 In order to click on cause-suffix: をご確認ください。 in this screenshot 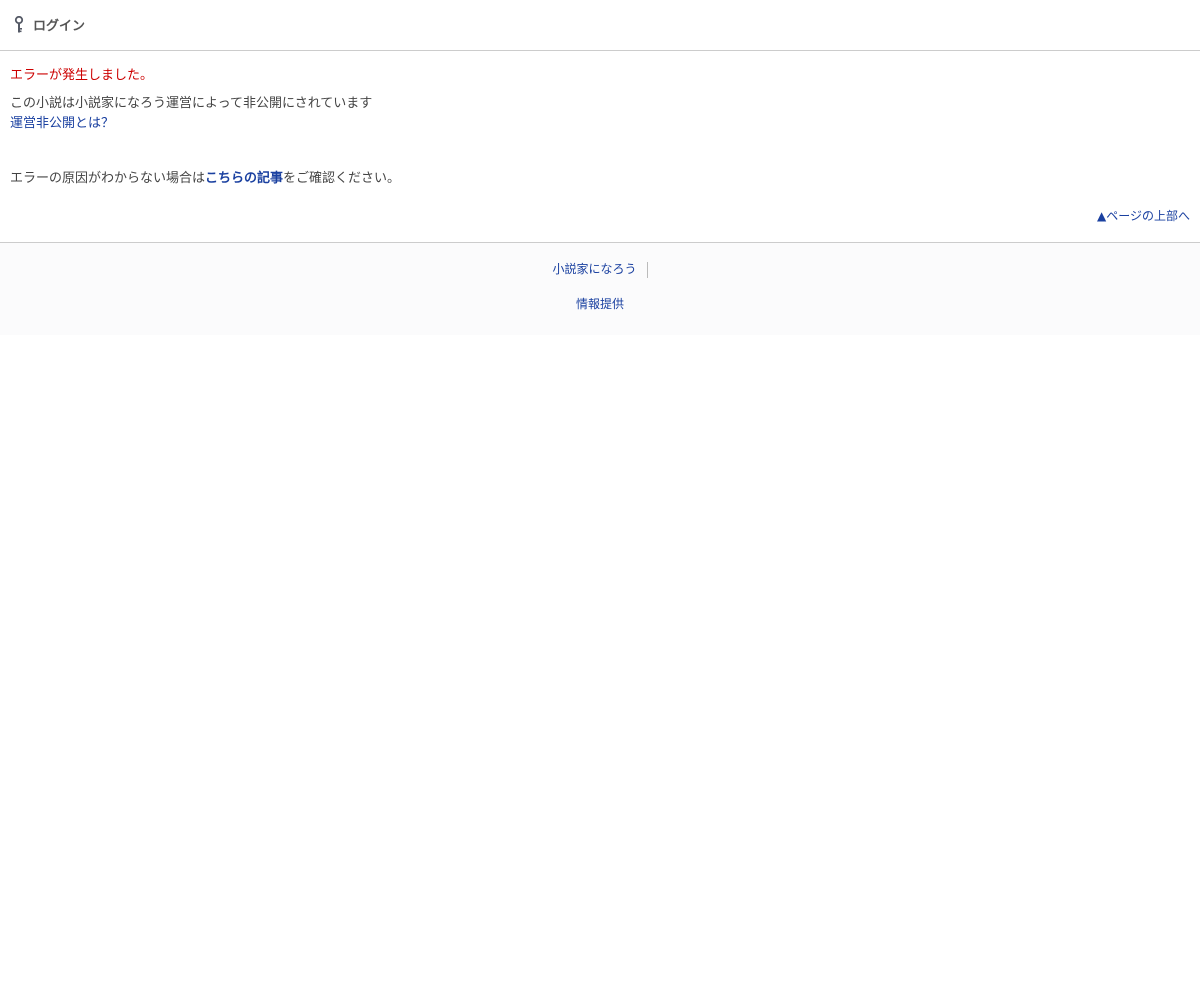, I will do `click(342, 178)`.